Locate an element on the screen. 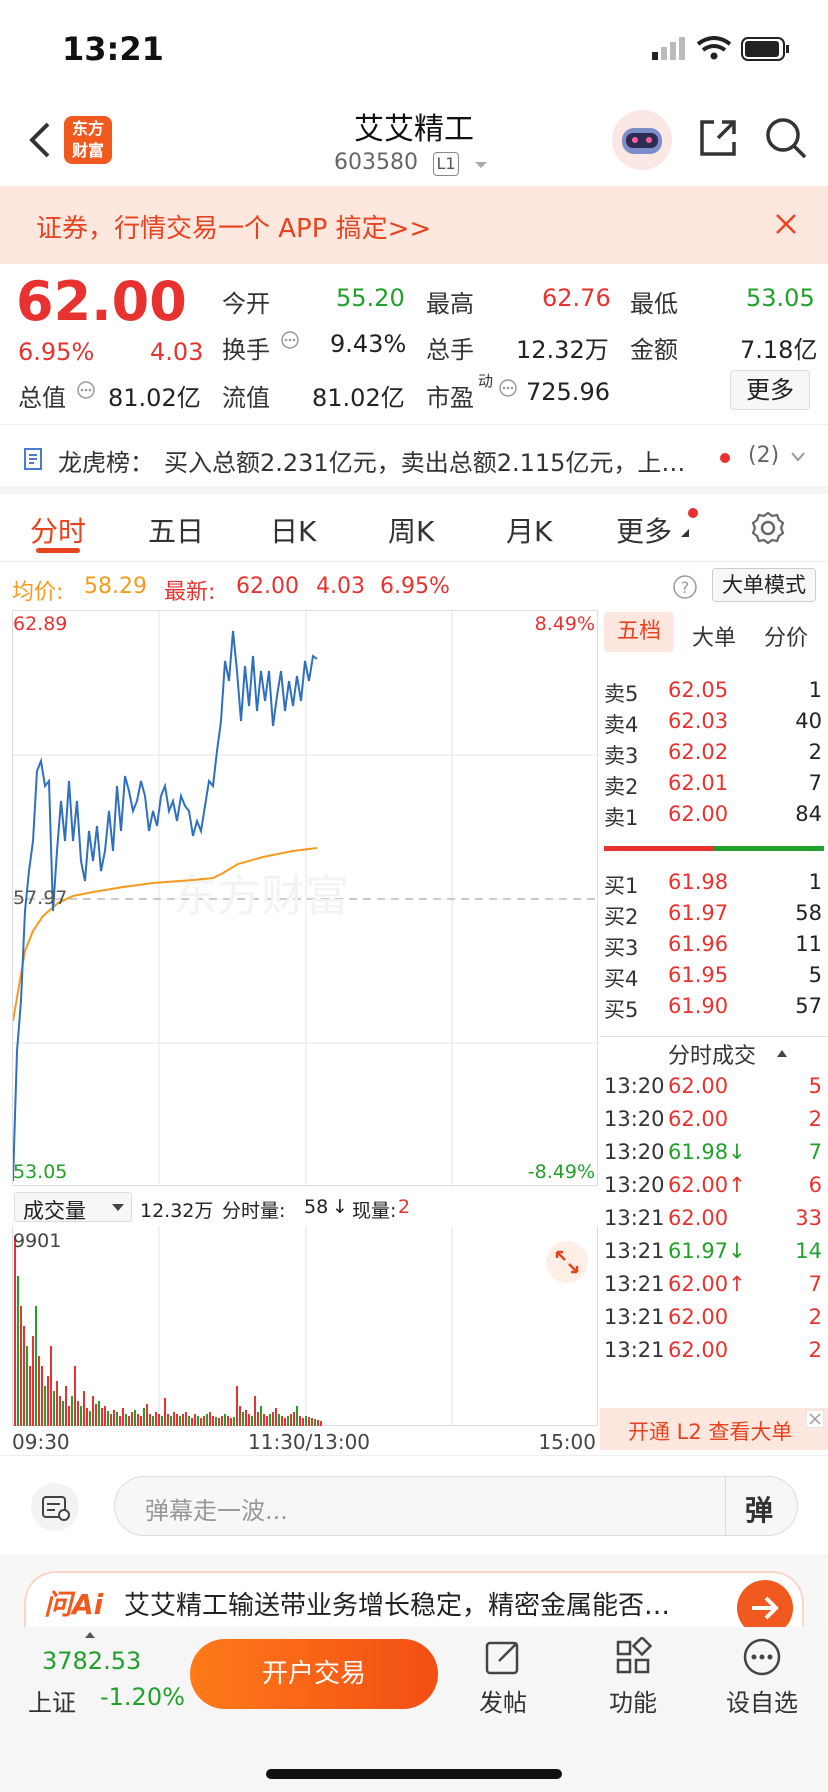 The image size is (828, 1792). more-circle-icon is located at coordinates (762, 1657).